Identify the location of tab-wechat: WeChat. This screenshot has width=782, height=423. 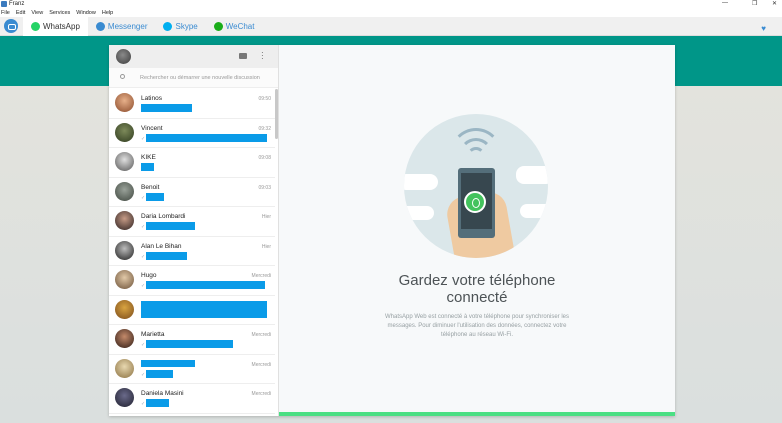
(234, 26).